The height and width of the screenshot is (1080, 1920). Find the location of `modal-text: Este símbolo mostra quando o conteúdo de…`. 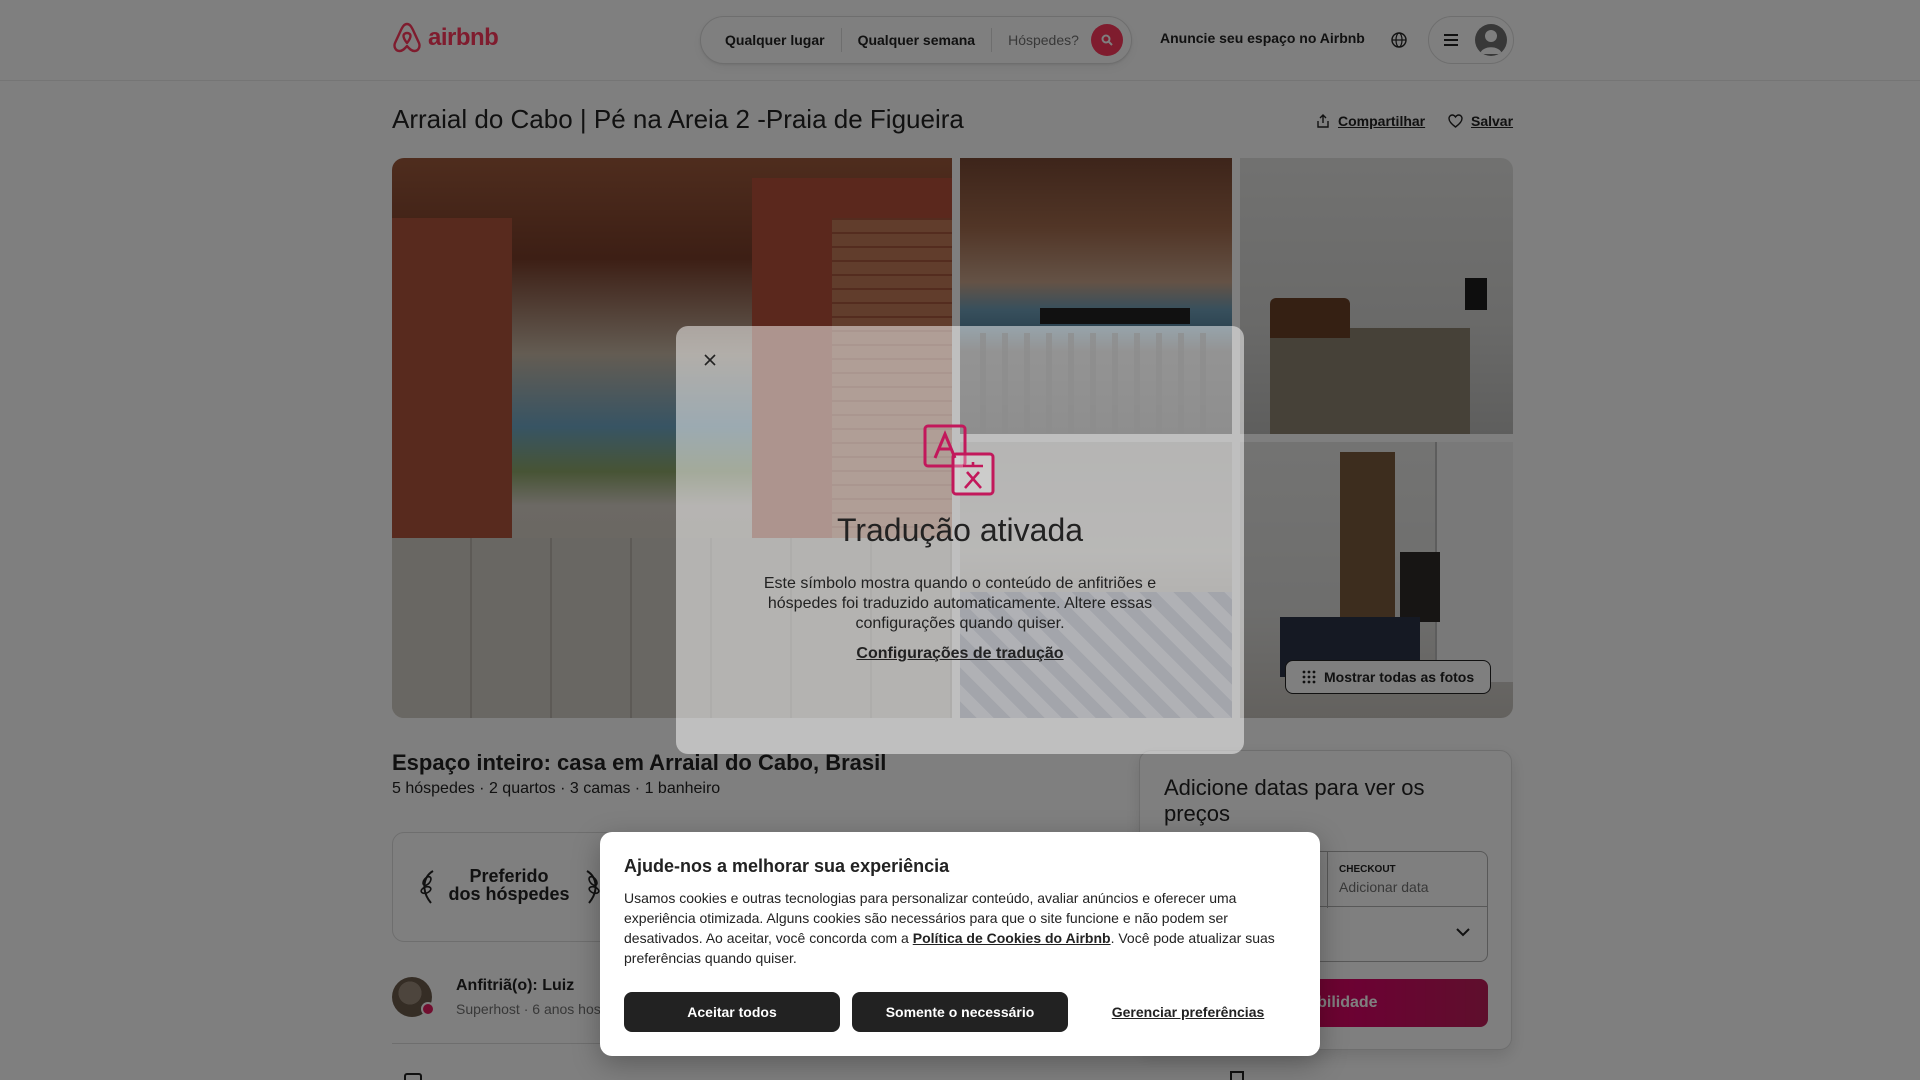

modal-text: Este símbolo mostra quando o conteúdo de… is located at coordinates (960, 603).